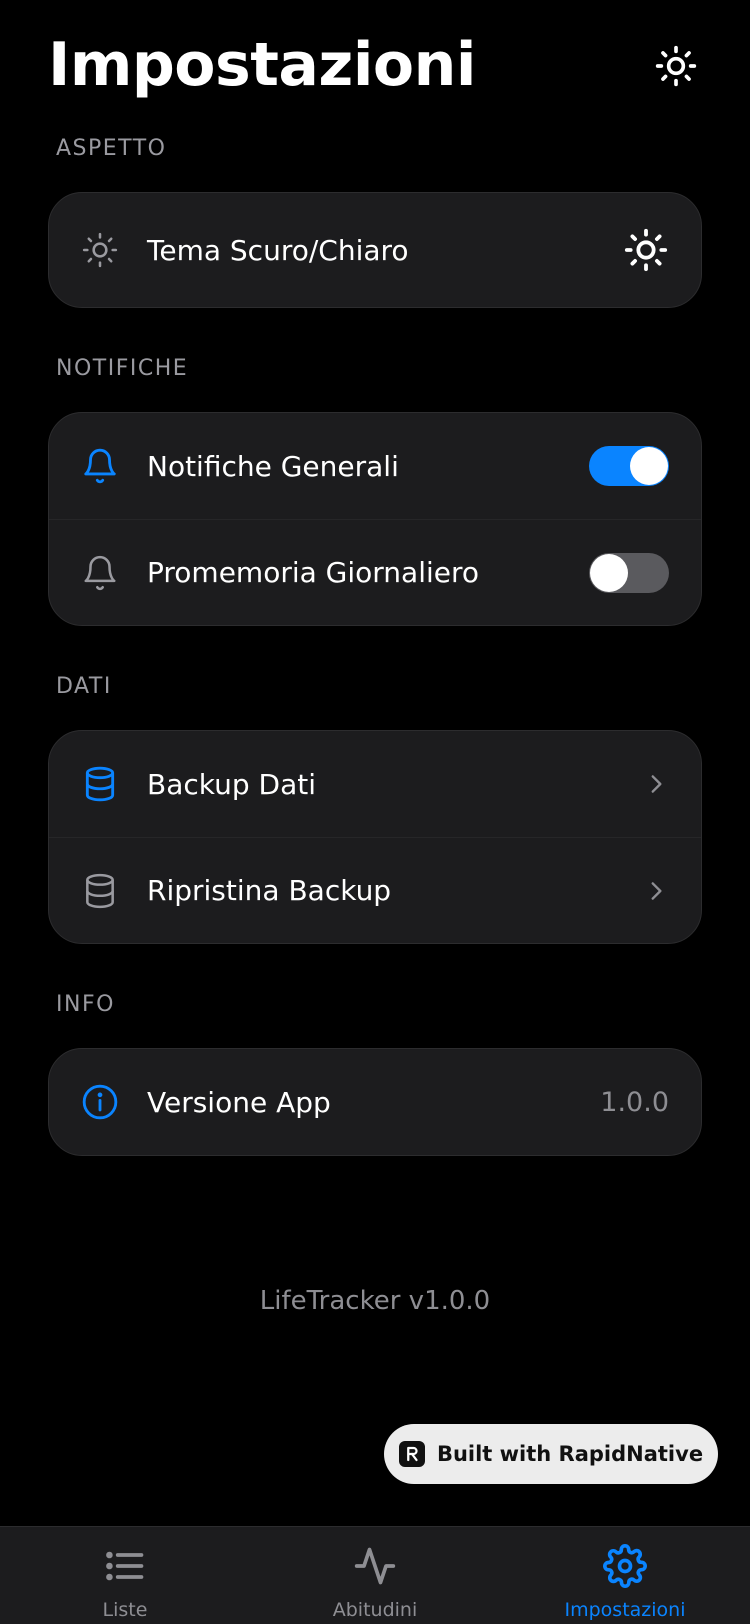  I want to click on card-dati: Backup Dati Ripristina Backup, so click(375, 837).